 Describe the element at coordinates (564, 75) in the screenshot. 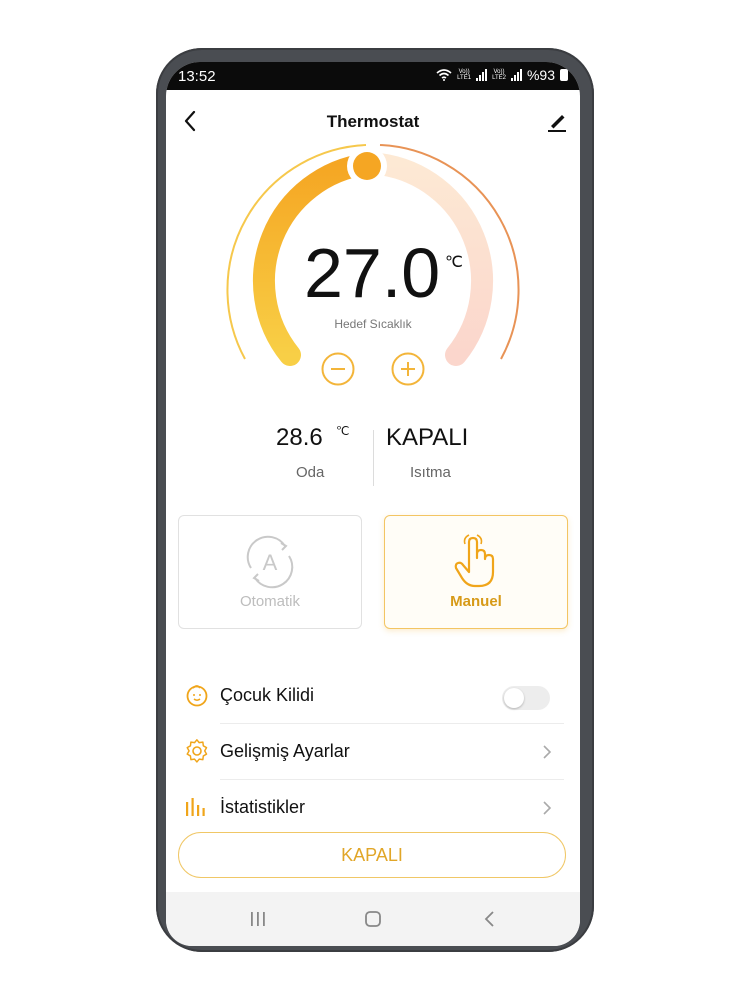

I see `battery-icon` at that location.